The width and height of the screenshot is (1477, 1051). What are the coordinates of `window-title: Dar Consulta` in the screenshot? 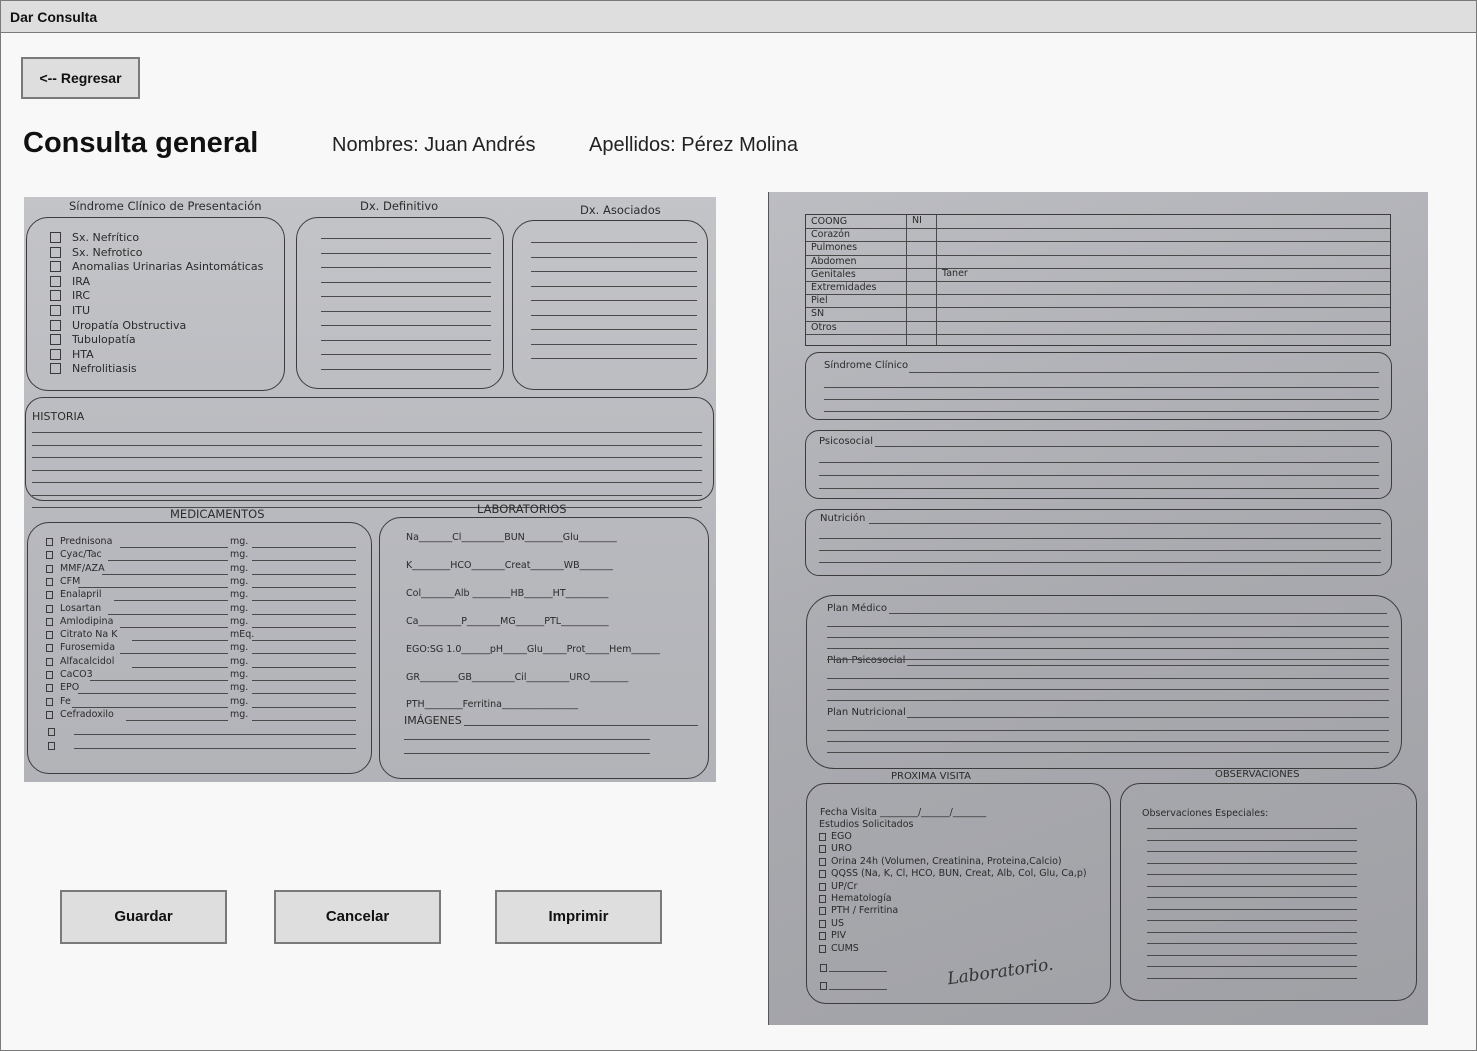 It's located at (738, 17).